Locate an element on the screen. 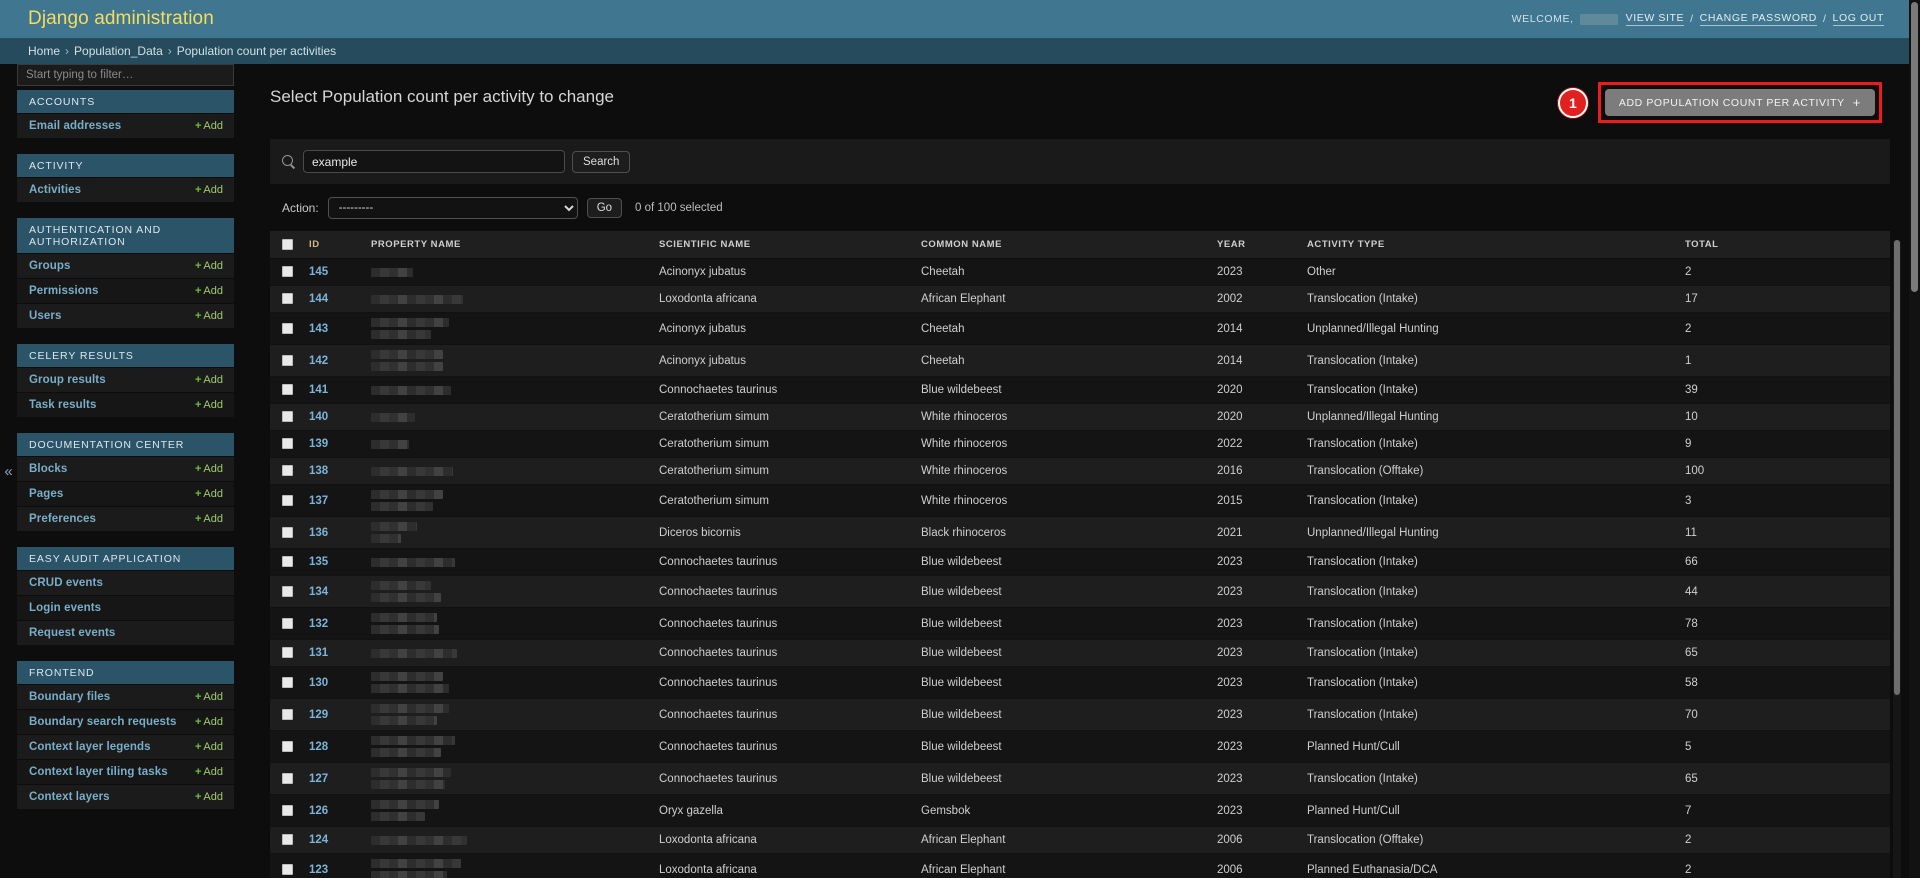  select-all-checkbox is located at coordinates (287, 244).